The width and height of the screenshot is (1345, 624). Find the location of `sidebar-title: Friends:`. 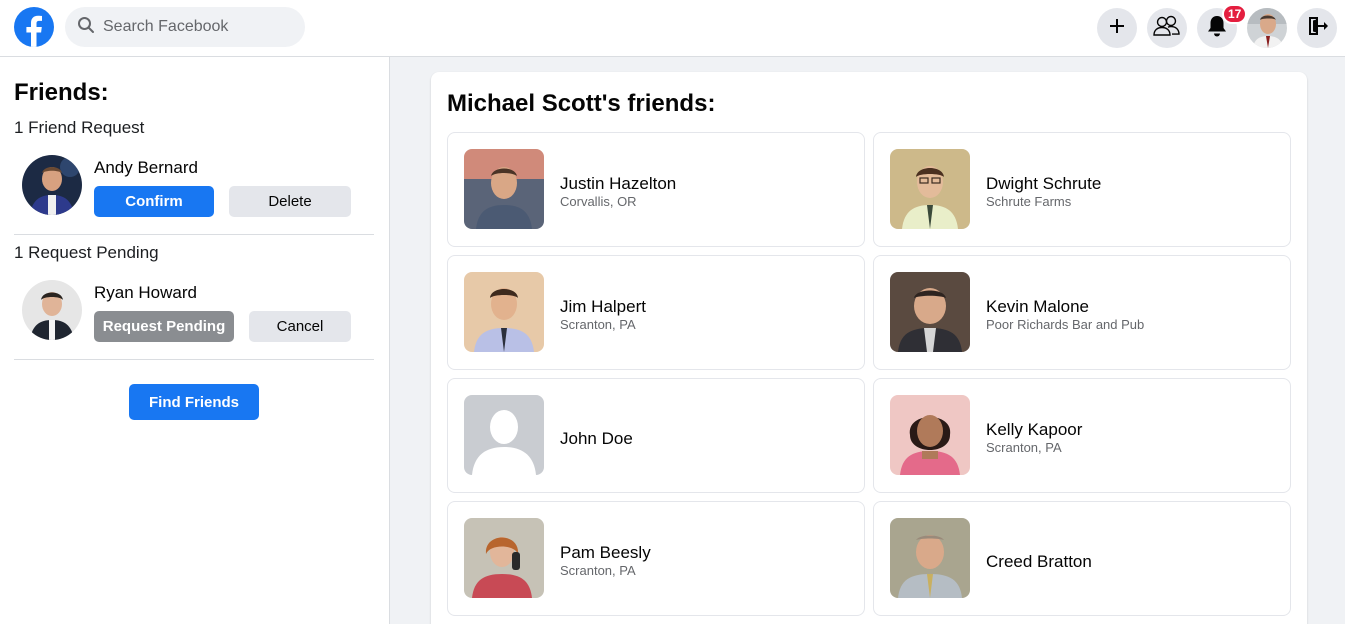

sidebar-title: Friends: is located at coordinates (61, 92).